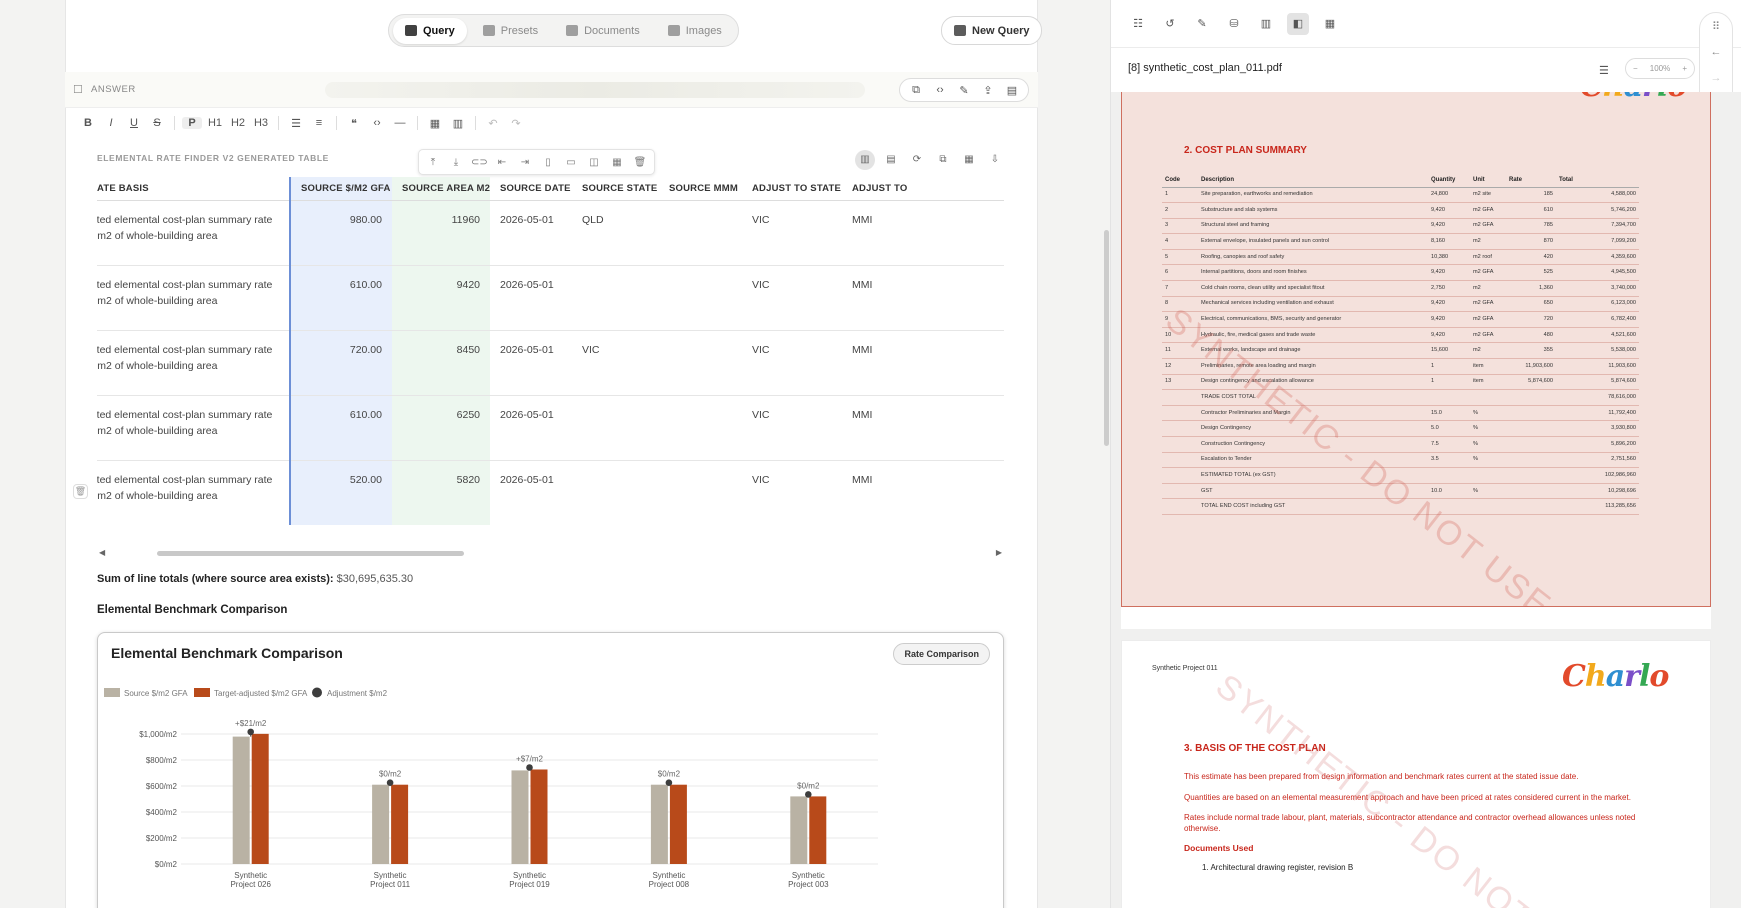  What do you see at coordinates (1266, 24) in the screenshot?
I see `bar-chart-icon: ▥` at bounding box center [1266, 24].